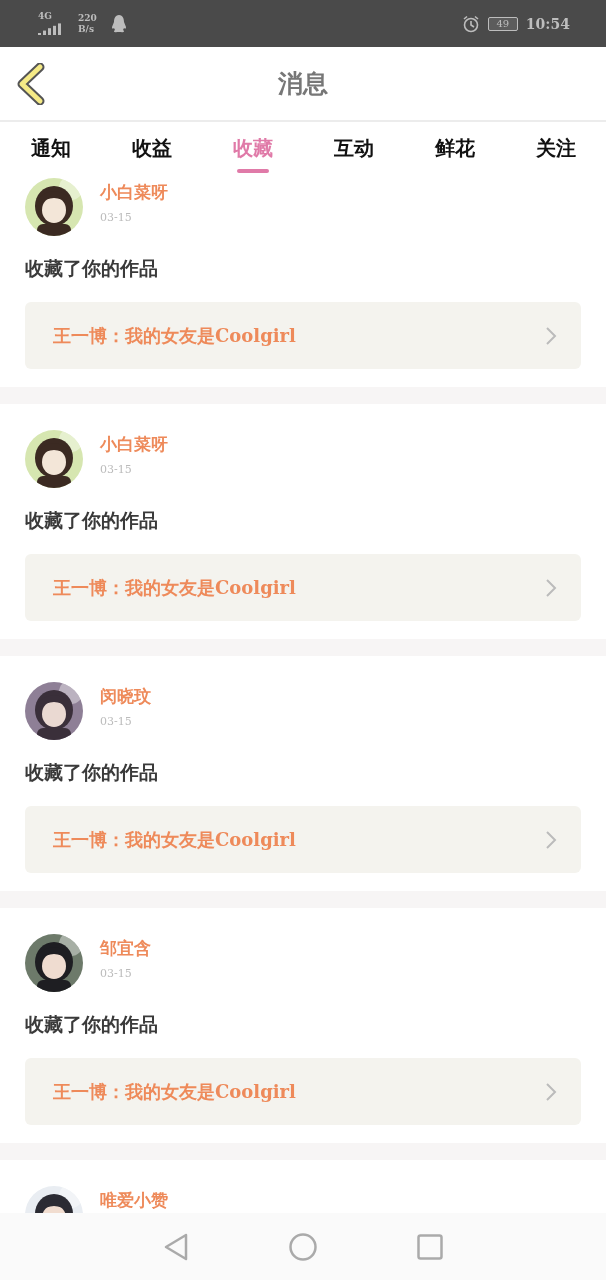 This screenshot has width=606, height=1280. What do you see at coordinates (252, 148) in the screenshot?
I see `tab: 收藏` at bounding box center [252, 148].